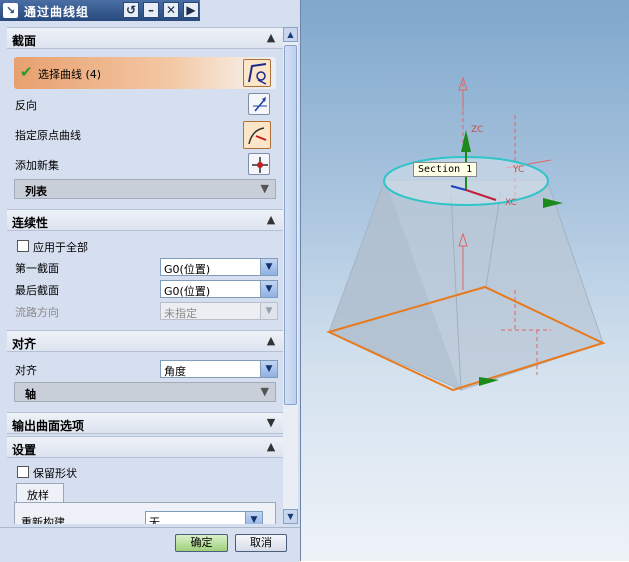 The image size is (629, 562). Describe the element at coordinates (24, 344) in the screenshot. I see `alignment-group-title: 对齐` at that location.